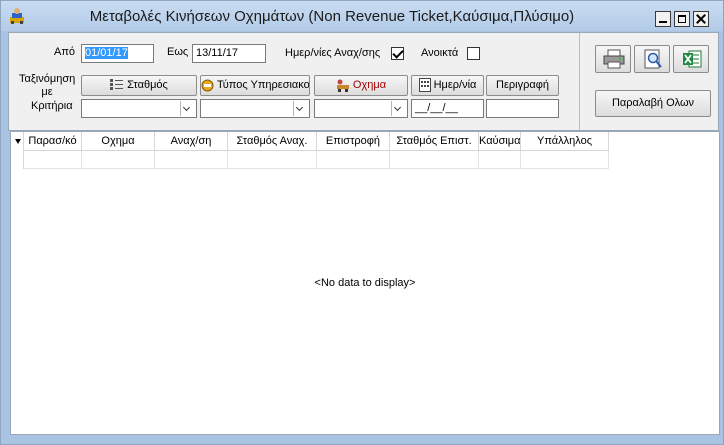 Image resolution: width=724 pixels, height=445 pixels. I want to click on sort-service-type-label: Τύπος Υπηρεσιακού, so click(263, 85).